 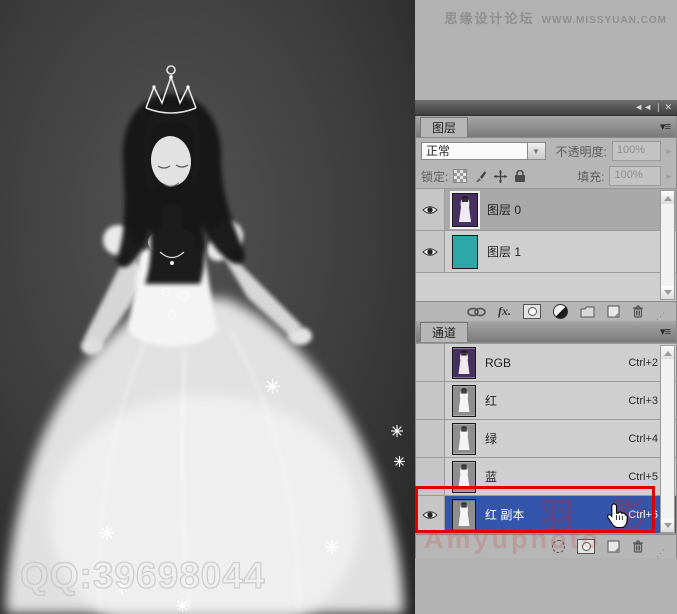 I want to click on link-layers-icon, so click(x=476, y=312).